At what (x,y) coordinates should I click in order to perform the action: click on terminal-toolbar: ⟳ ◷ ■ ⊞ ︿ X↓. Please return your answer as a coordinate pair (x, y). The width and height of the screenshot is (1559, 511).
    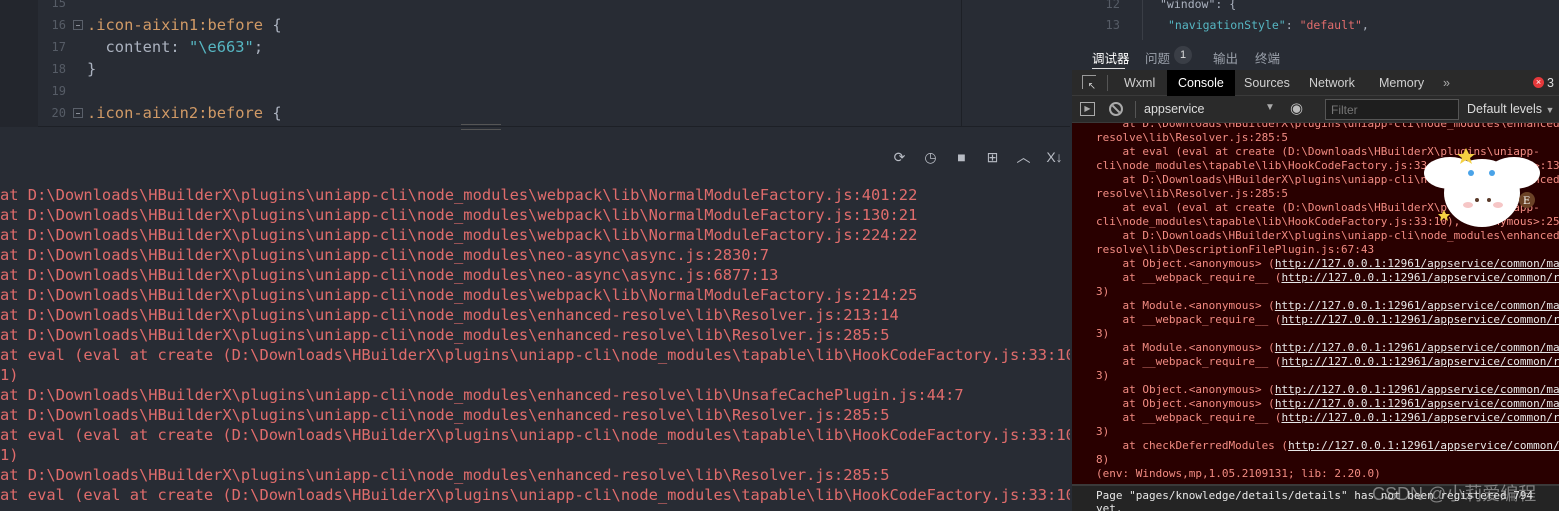
    Looking at the image, I should click on (977, 157).